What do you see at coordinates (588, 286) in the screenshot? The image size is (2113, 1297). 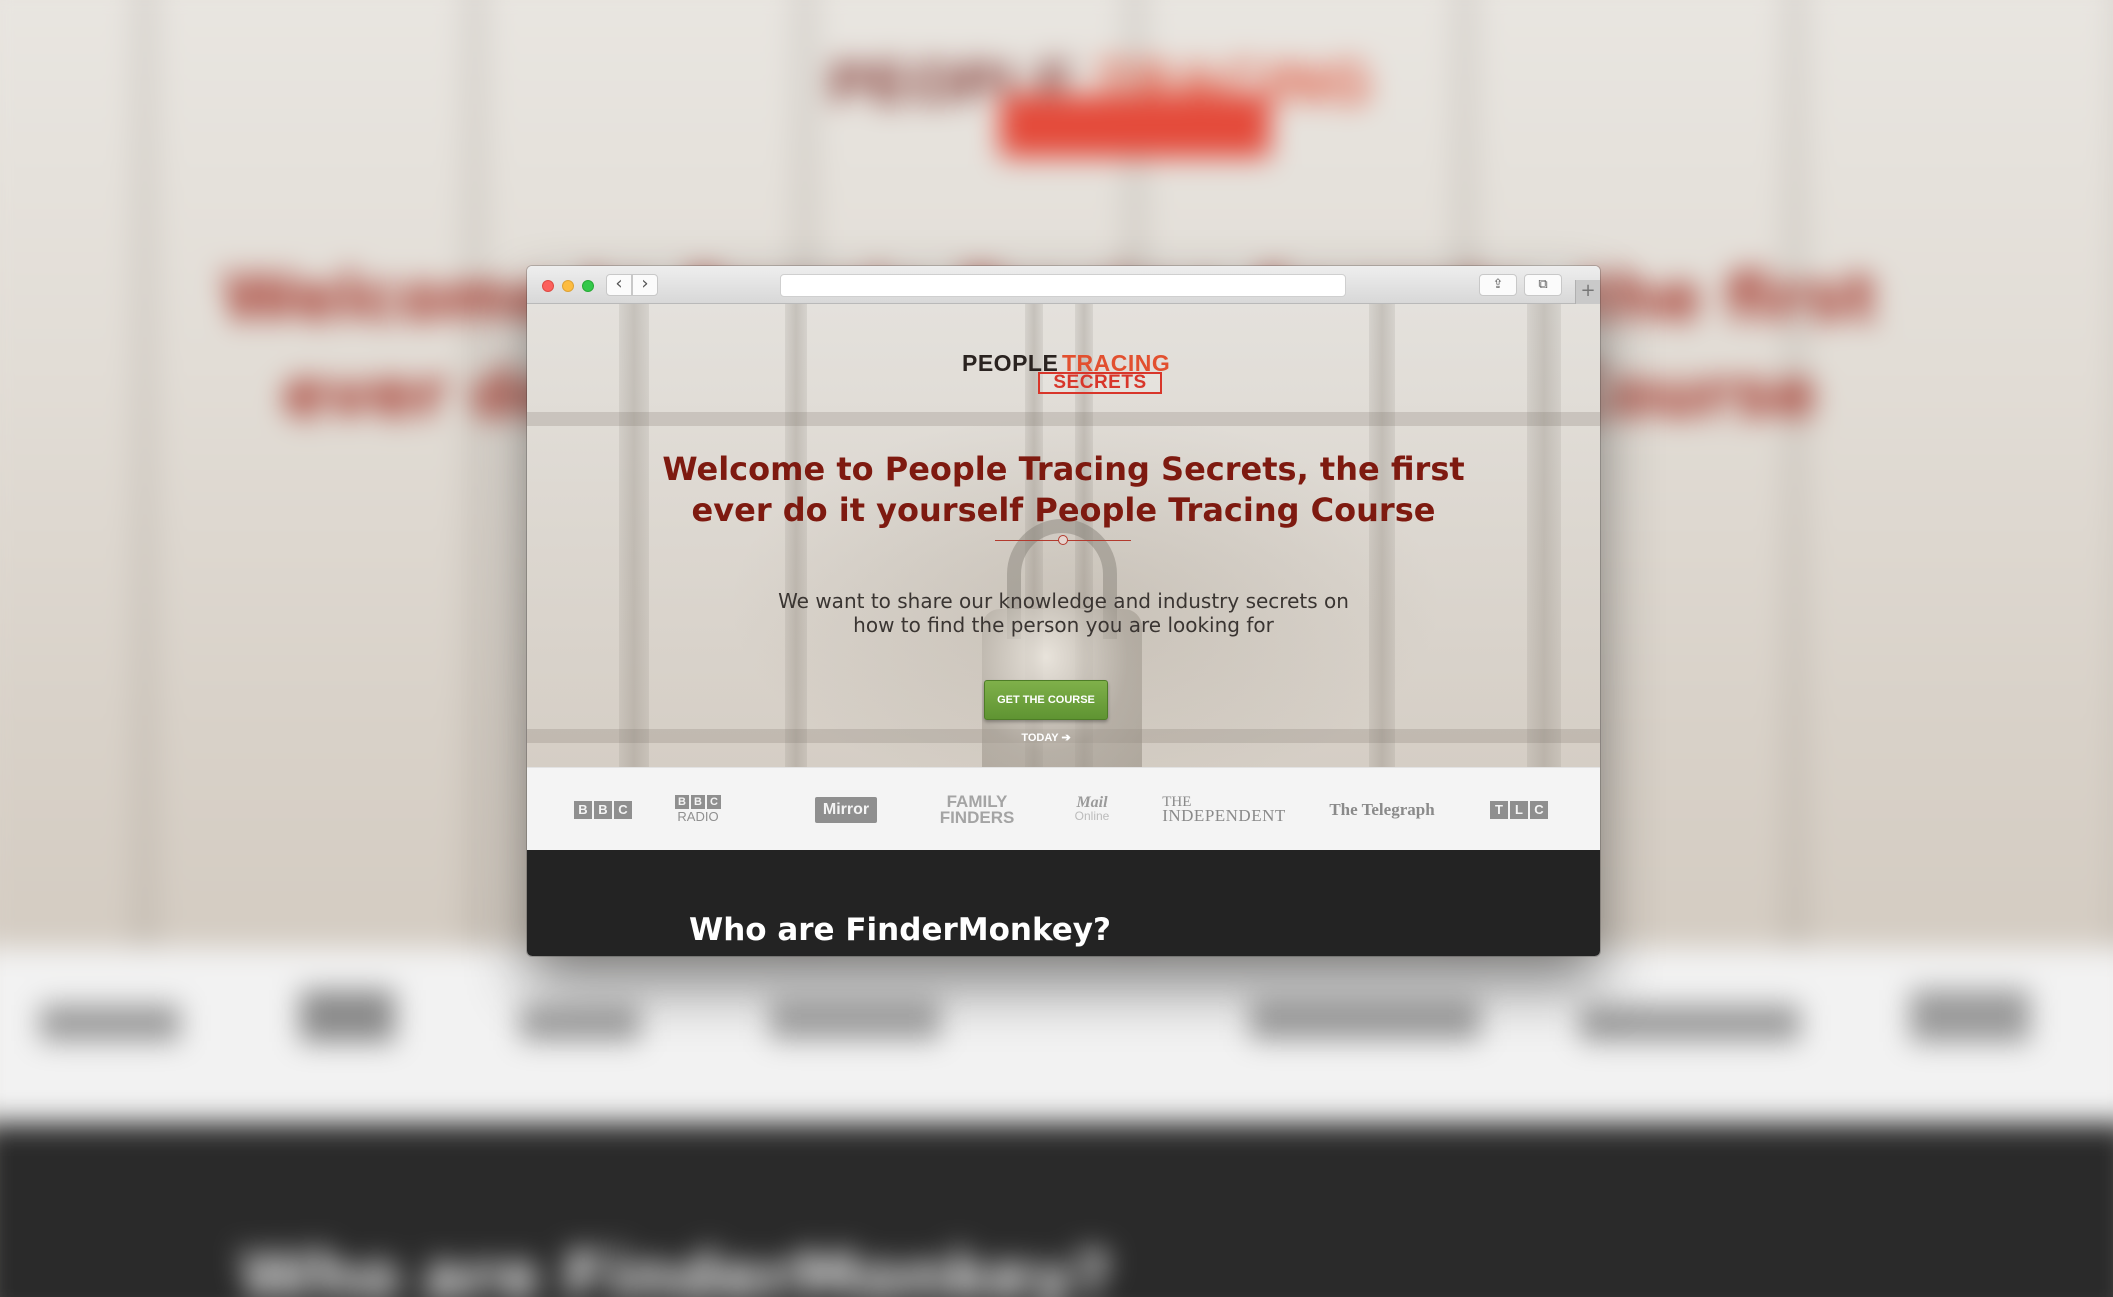 I see `maximize-window-button` at bounding box center [588, 286].